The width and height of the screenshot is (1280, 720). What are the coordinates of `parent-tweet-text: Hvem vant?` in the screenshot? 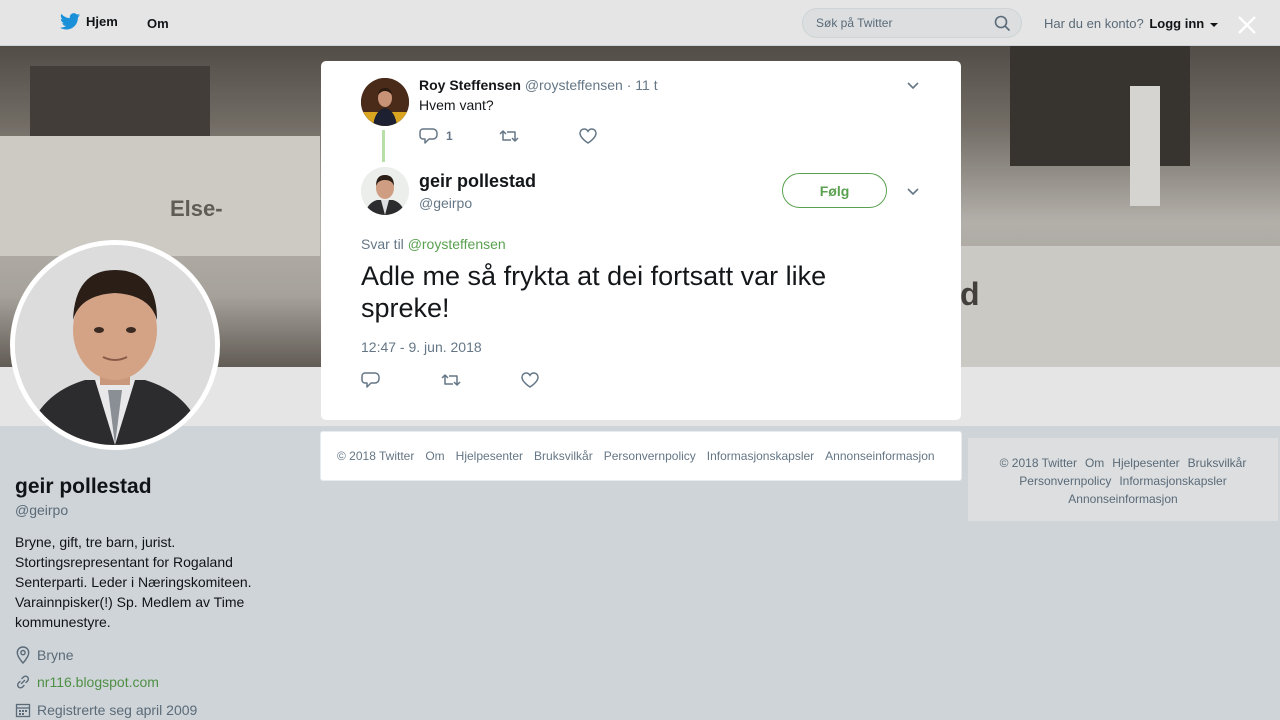 It's located at (456, 105).